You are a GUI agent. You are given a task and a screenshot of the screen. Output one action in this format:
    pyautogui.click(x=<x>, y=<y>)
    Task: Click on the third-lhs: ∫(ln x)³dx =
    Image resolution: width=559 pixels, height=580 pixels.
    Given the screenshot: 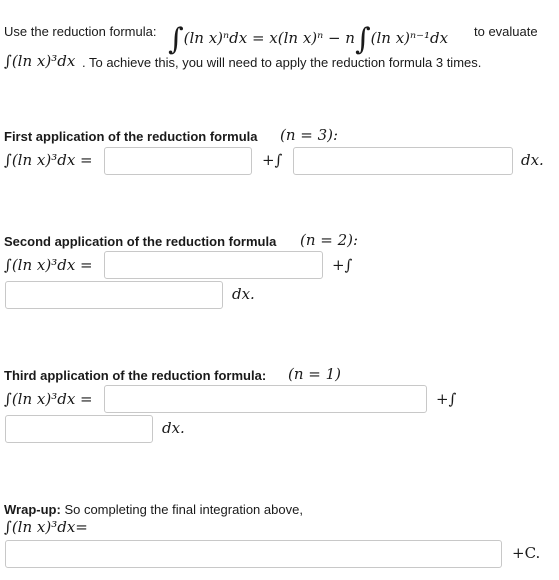 What is the action you would take?
    pyautogui.click(x=48, y=399)
    